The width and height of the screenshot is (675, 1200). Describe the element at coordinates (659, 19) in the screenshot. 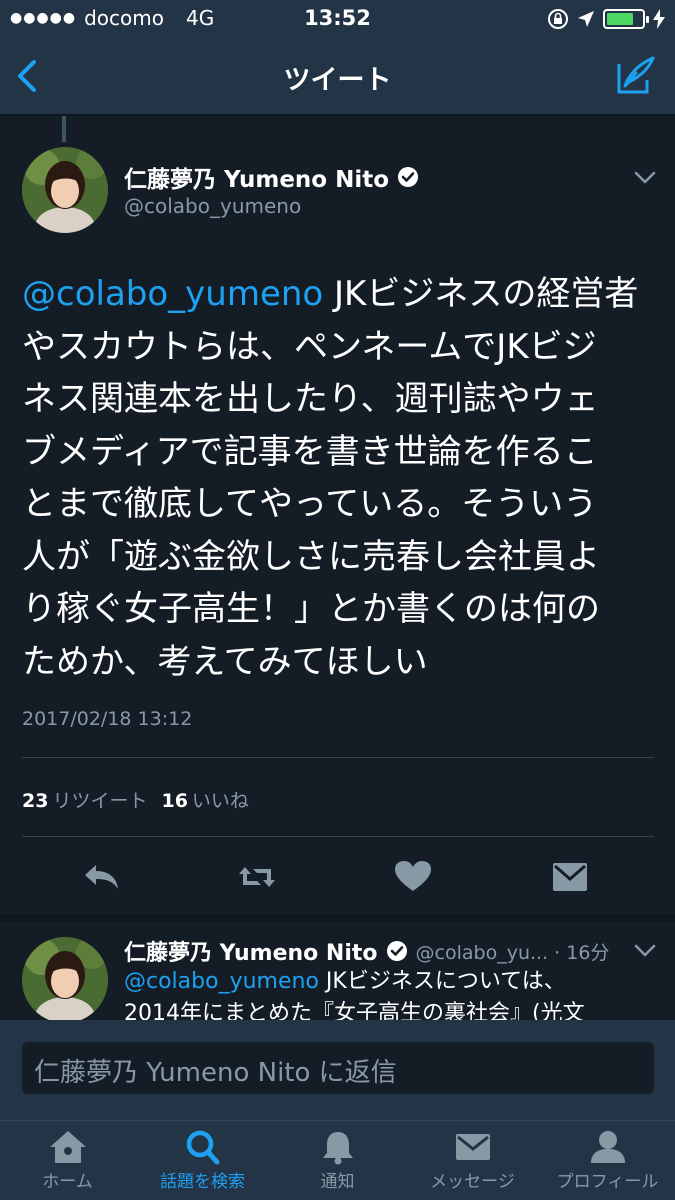

I see `charging-bolt-icon` at that location.